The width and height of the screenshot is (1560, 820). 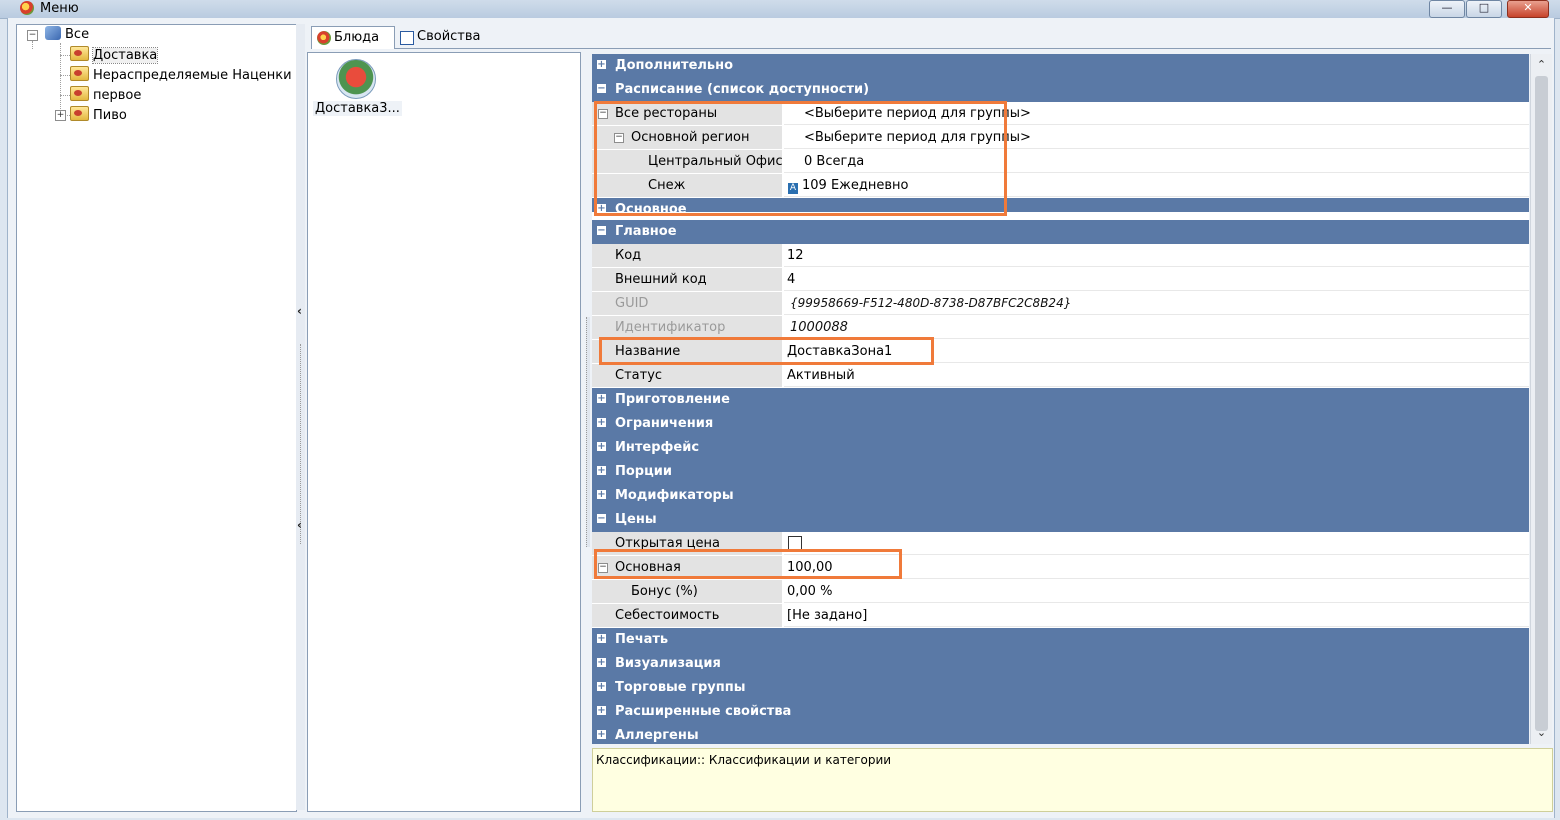 What do you see at coordinates (1541, 733) in the screenshot?
I see `scroll-down-icon: ⌄` at bounding box center [1541, 733].